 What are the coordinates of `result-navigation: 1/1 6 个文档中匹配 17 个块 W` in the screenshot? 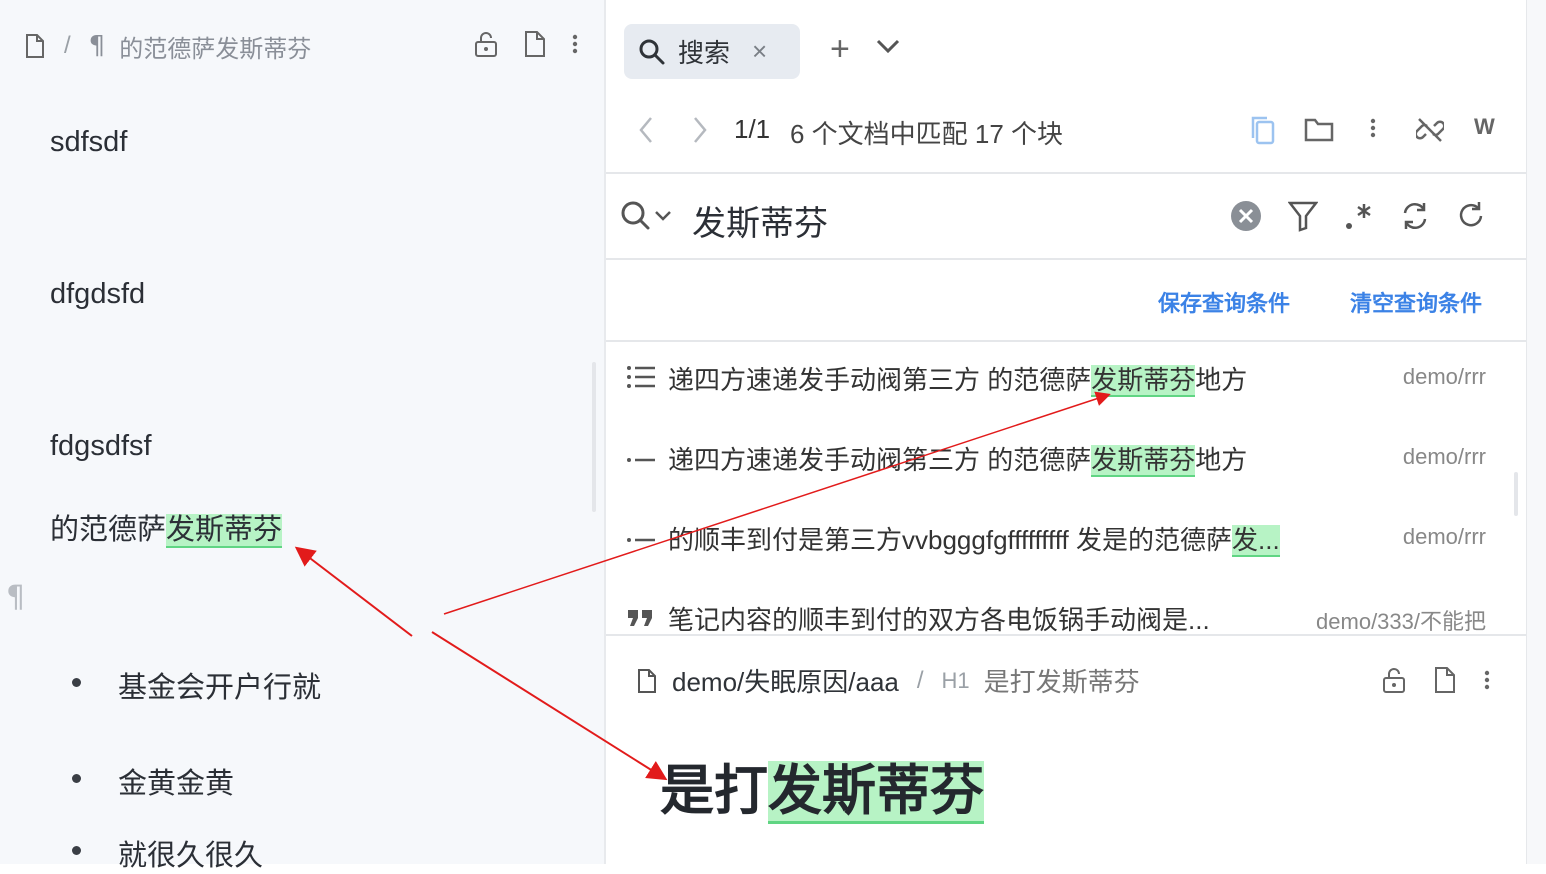 It's located at (1070, 130).